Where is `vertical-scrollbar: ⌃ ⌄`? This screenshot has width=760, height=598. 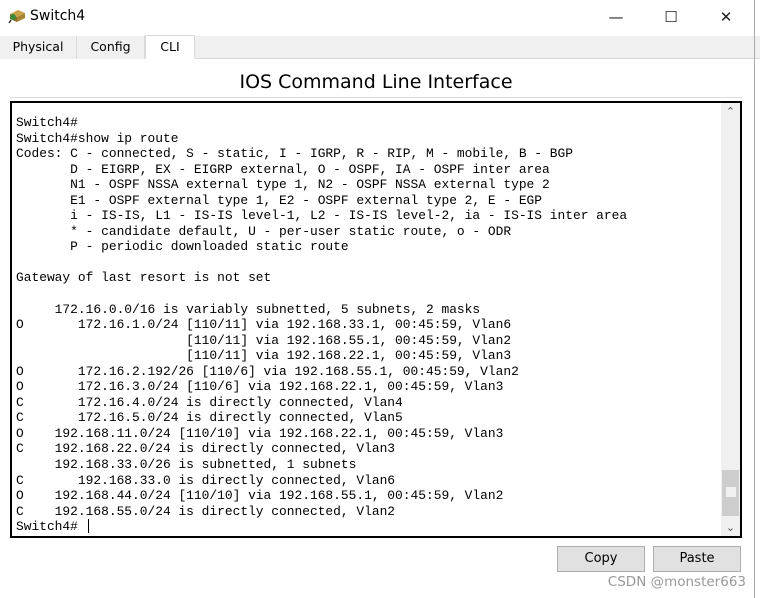
vertical-scrollbar: ⌃ ⌄ is located at coordinates (730, 319).